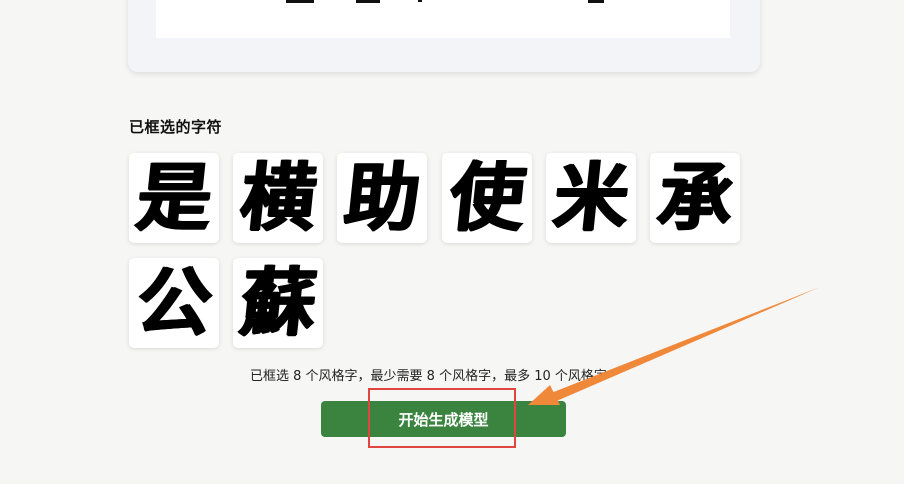  Describe the element at coordinates (443, 19) in the screenshot. I see `preview-image` at that location.